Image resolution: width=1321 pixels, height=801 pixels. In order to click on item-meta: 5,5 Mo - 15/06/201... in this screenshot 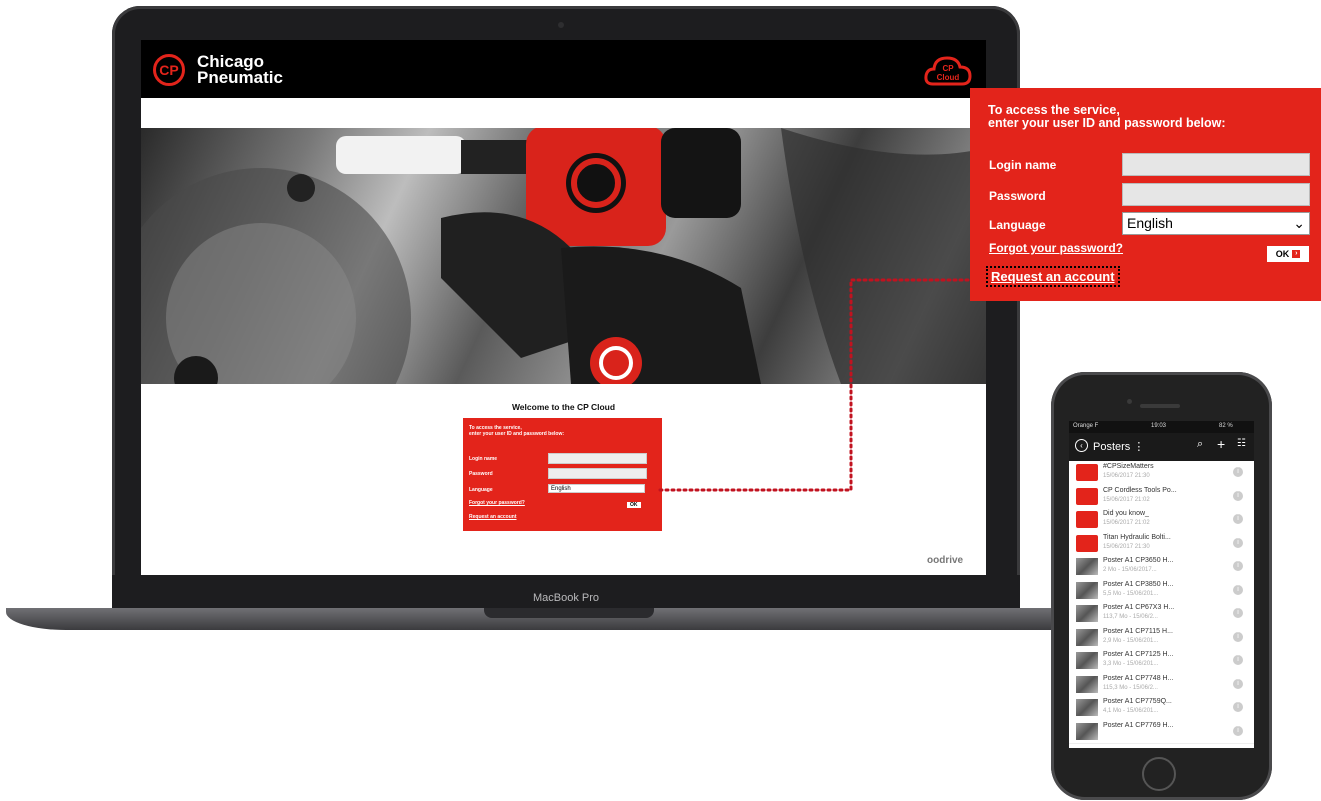, I will do `click(1131, 593)`.